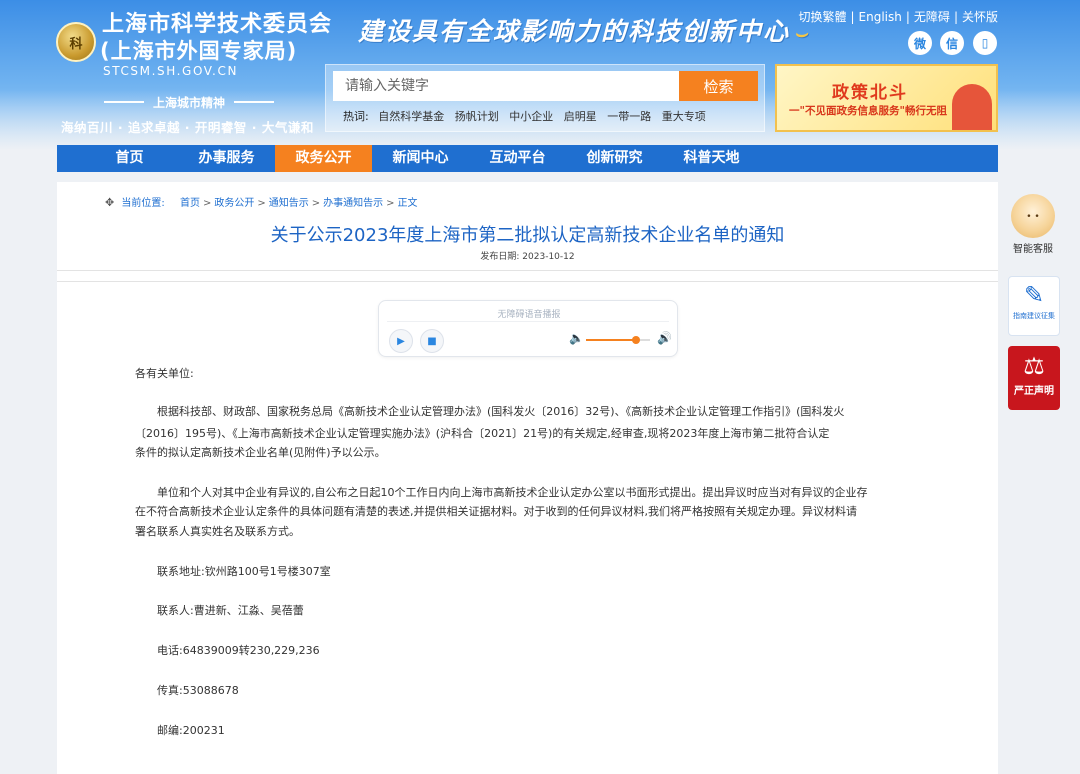 The image size is (1080, 774). I want to click on slogan-text: 建设具有全球影响力的科技创新中心, so click(574, 31).